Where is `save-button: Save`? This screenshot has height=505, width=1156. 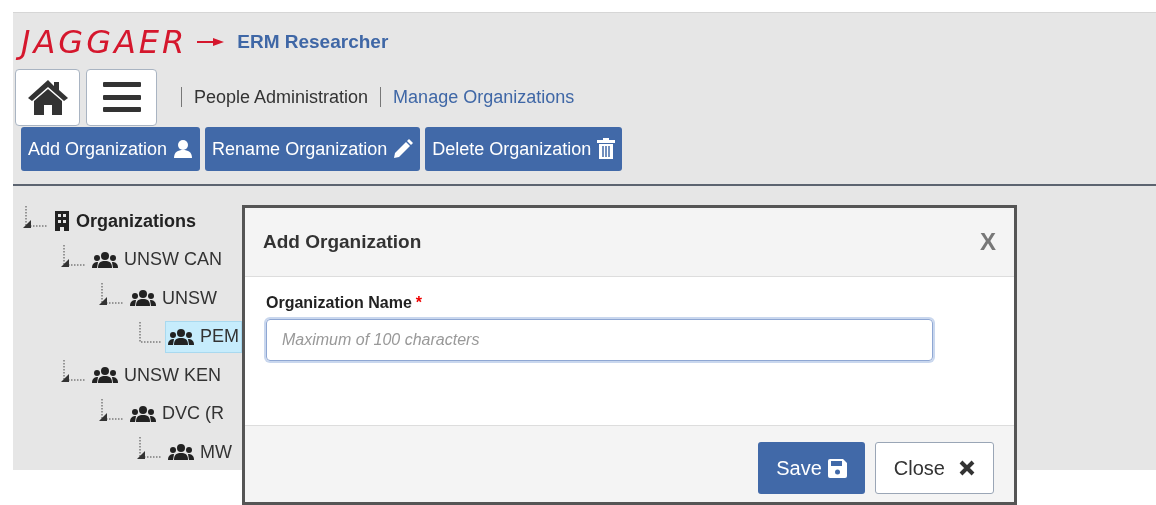 save-button: Save is located at coordinates (811, 468).